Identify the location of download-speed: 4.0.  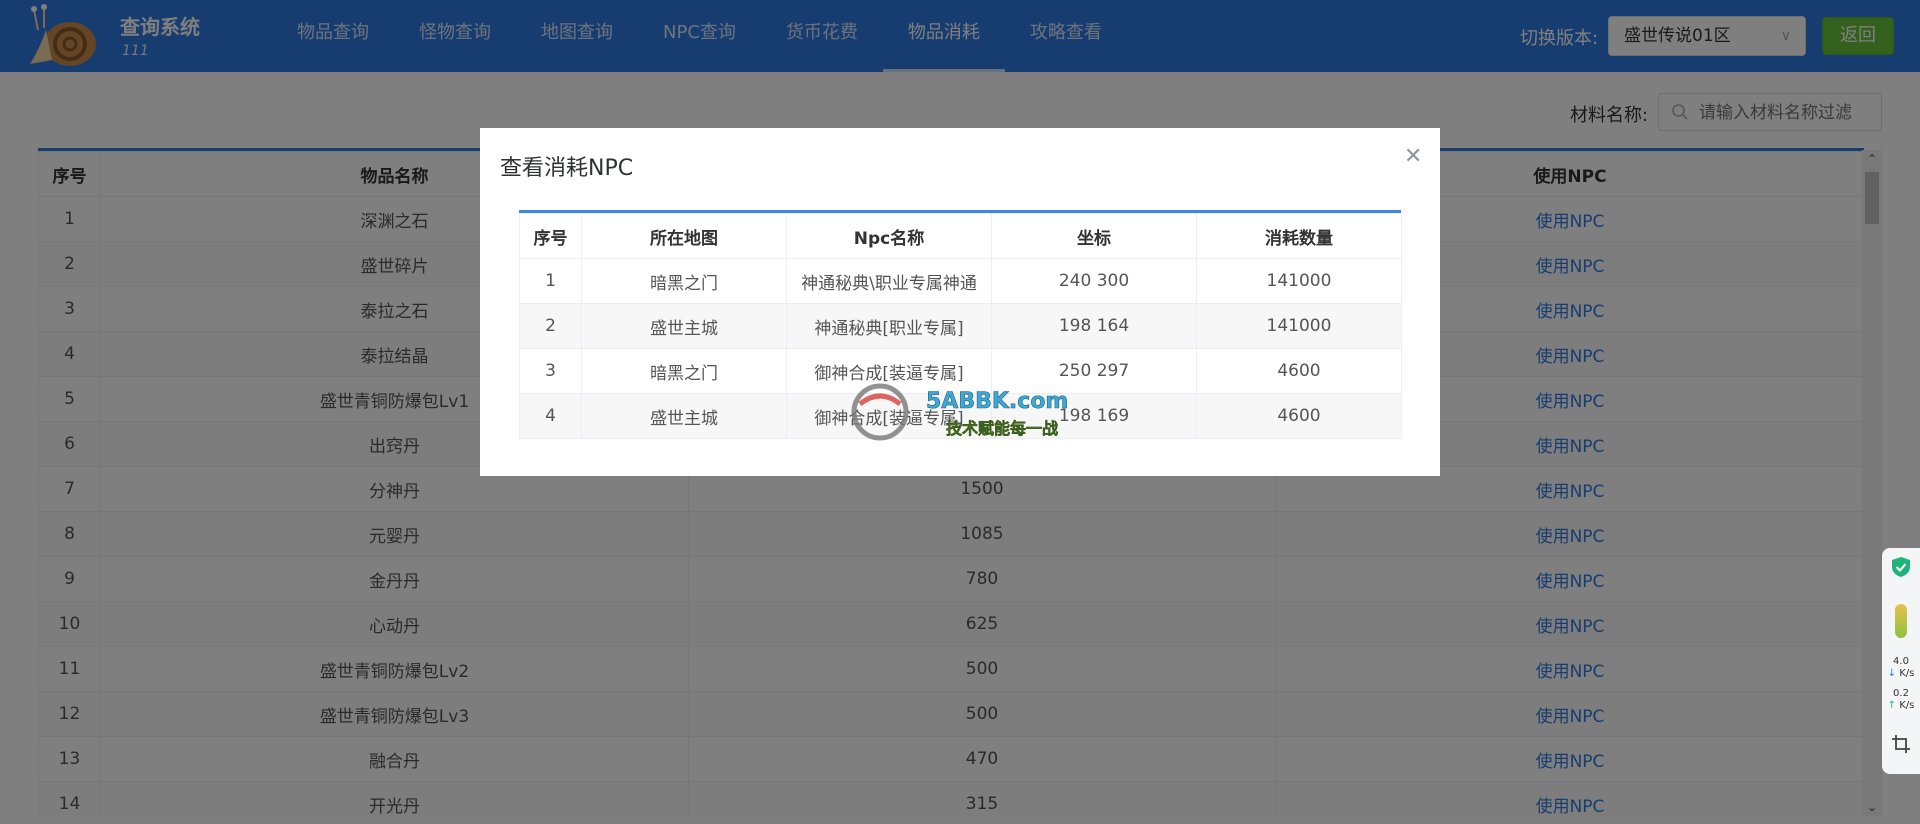
(1901, 661).